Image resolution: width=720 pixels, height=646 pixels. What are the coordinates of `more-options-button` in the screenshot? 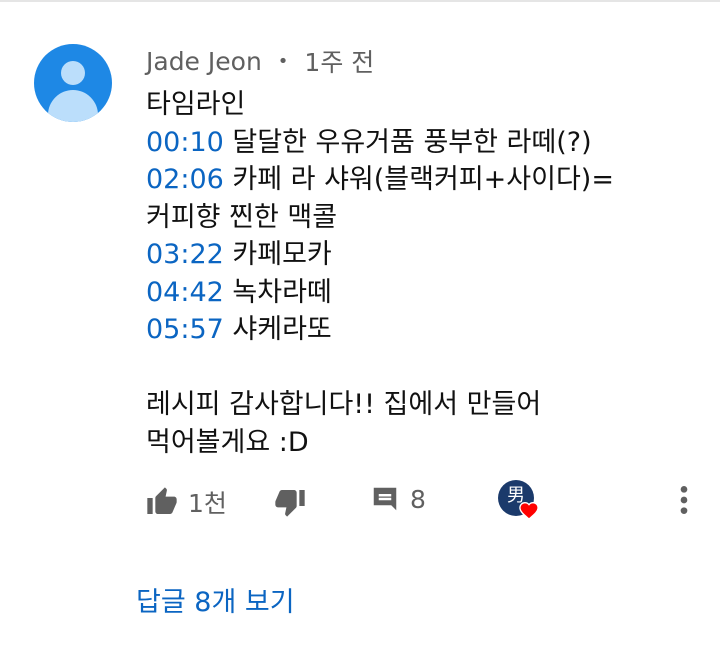 It's located at (684, 502).